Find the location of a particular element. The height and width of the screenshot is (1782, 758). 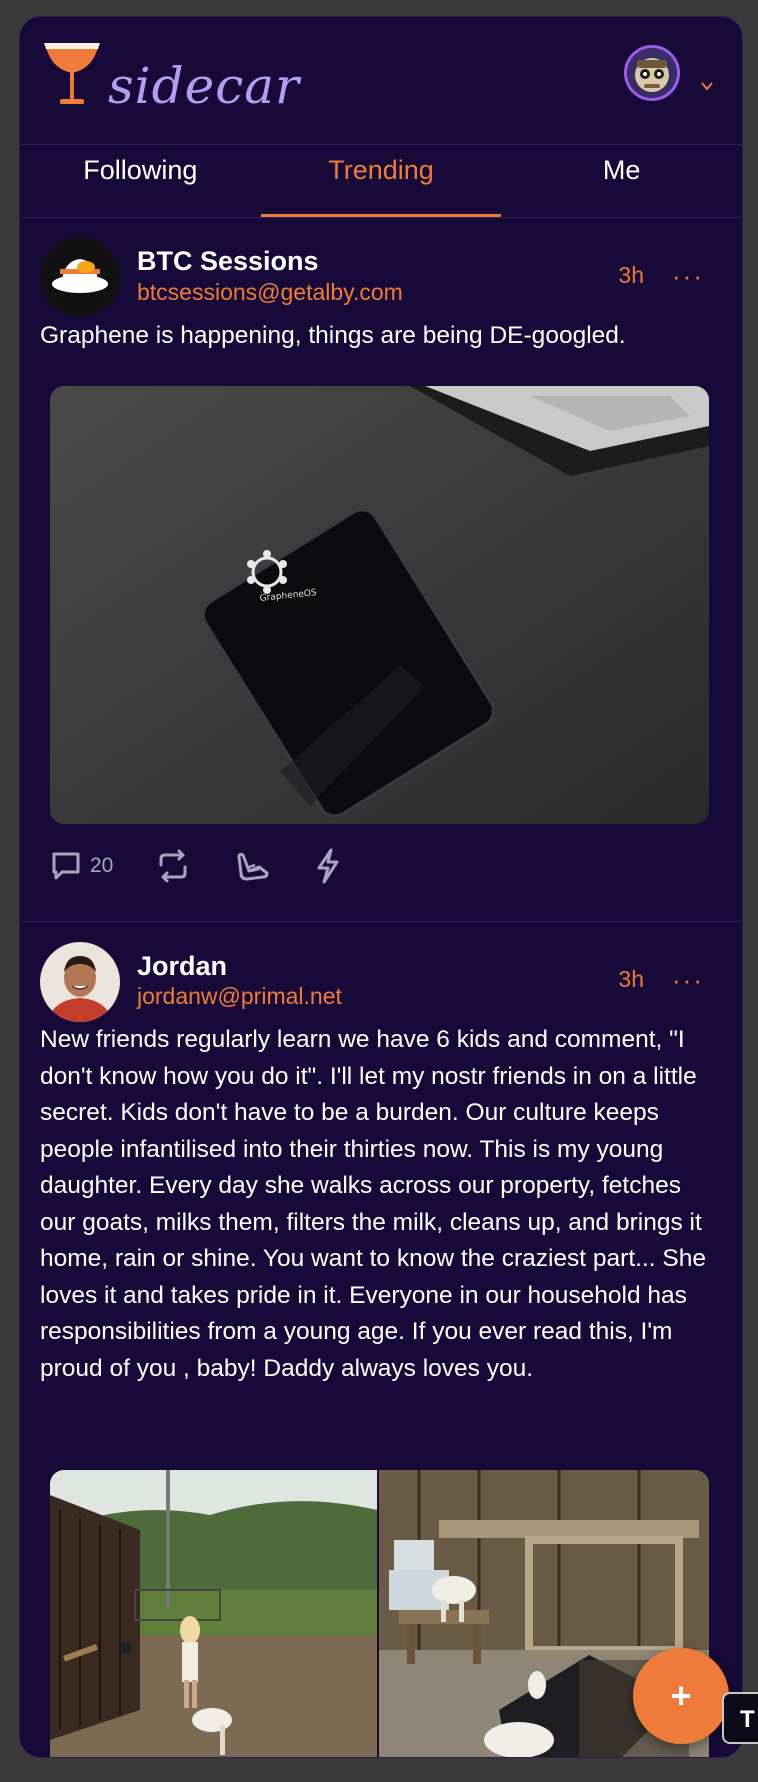

lightning-icon is located at coordinates (328, 866).